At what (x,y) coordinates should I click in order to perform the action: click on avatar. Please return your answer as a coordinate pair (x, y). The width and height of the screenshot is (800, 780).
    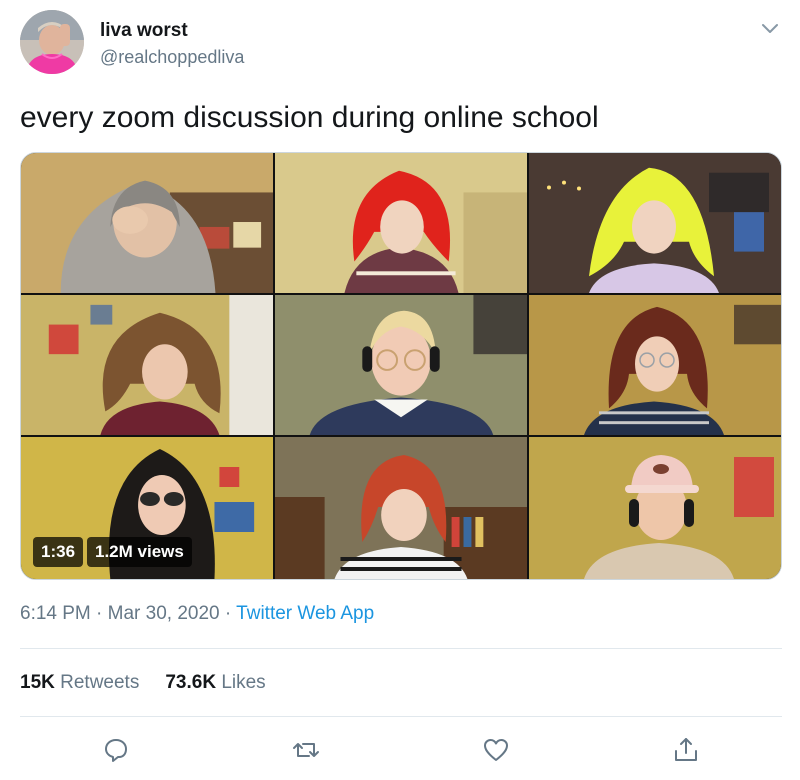
    Looking at the image, I should click on (52, 42).